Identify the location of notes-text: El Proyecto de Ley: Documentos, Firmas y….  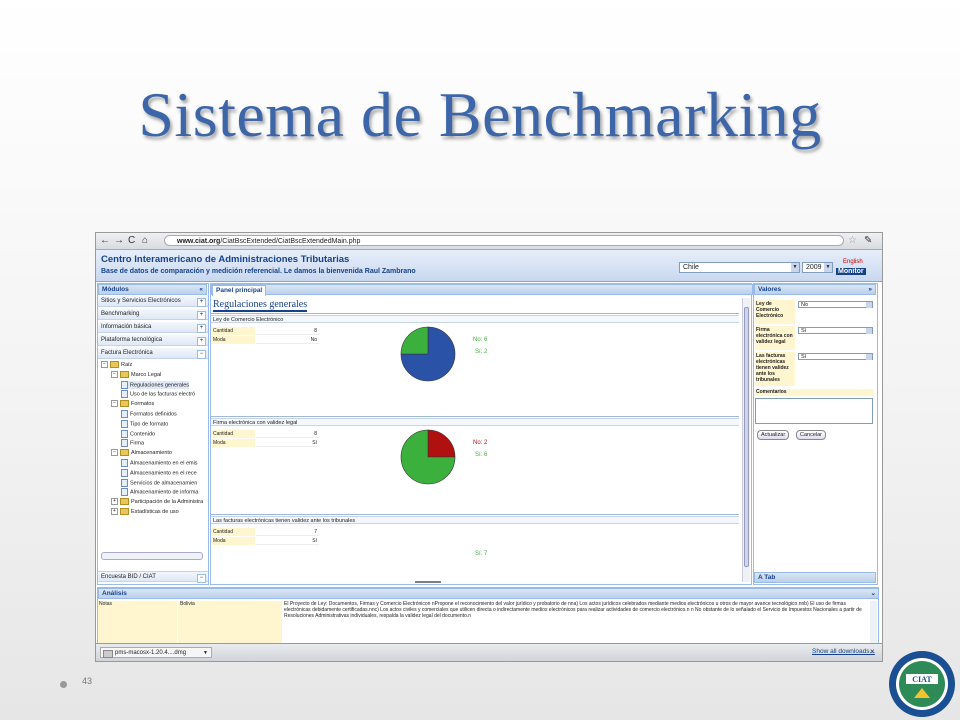
(573, 610).